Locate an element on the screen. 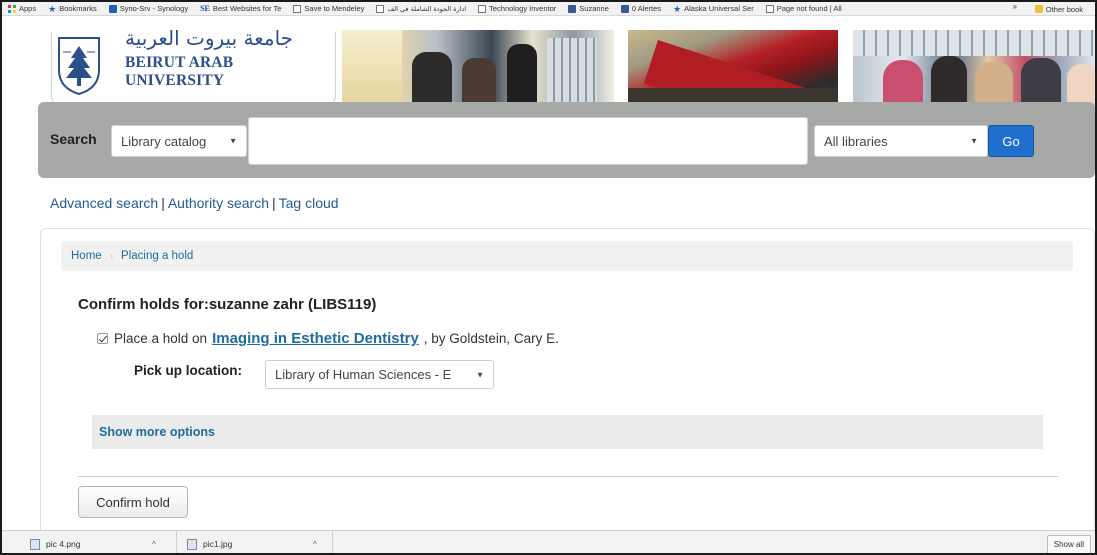 The image size is (1097, 555). pickup-location-select: Library of Human Sciences - E ▼ is located at coordinates (379, 374).